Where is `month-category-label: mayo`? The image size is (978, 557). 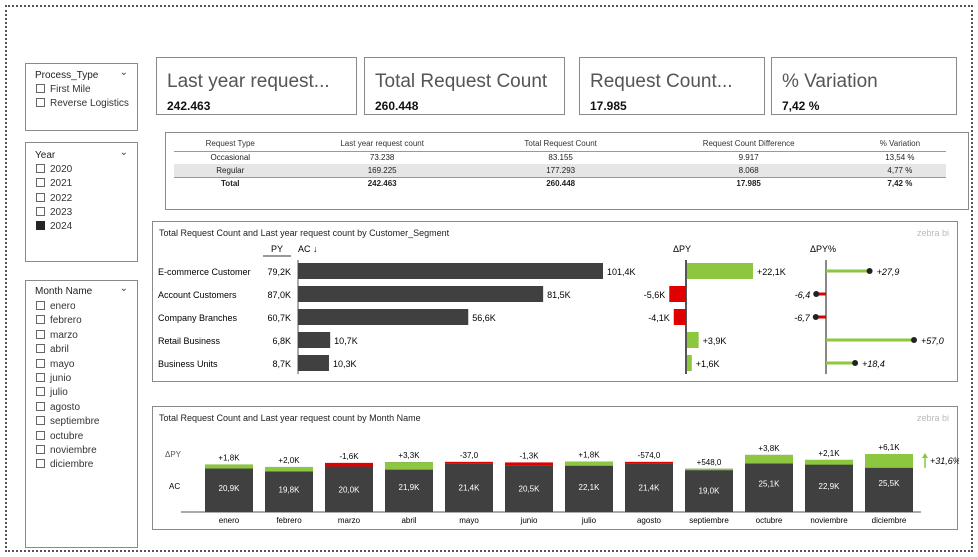 month-category-label: mayo is located at coordinates (469, 520).